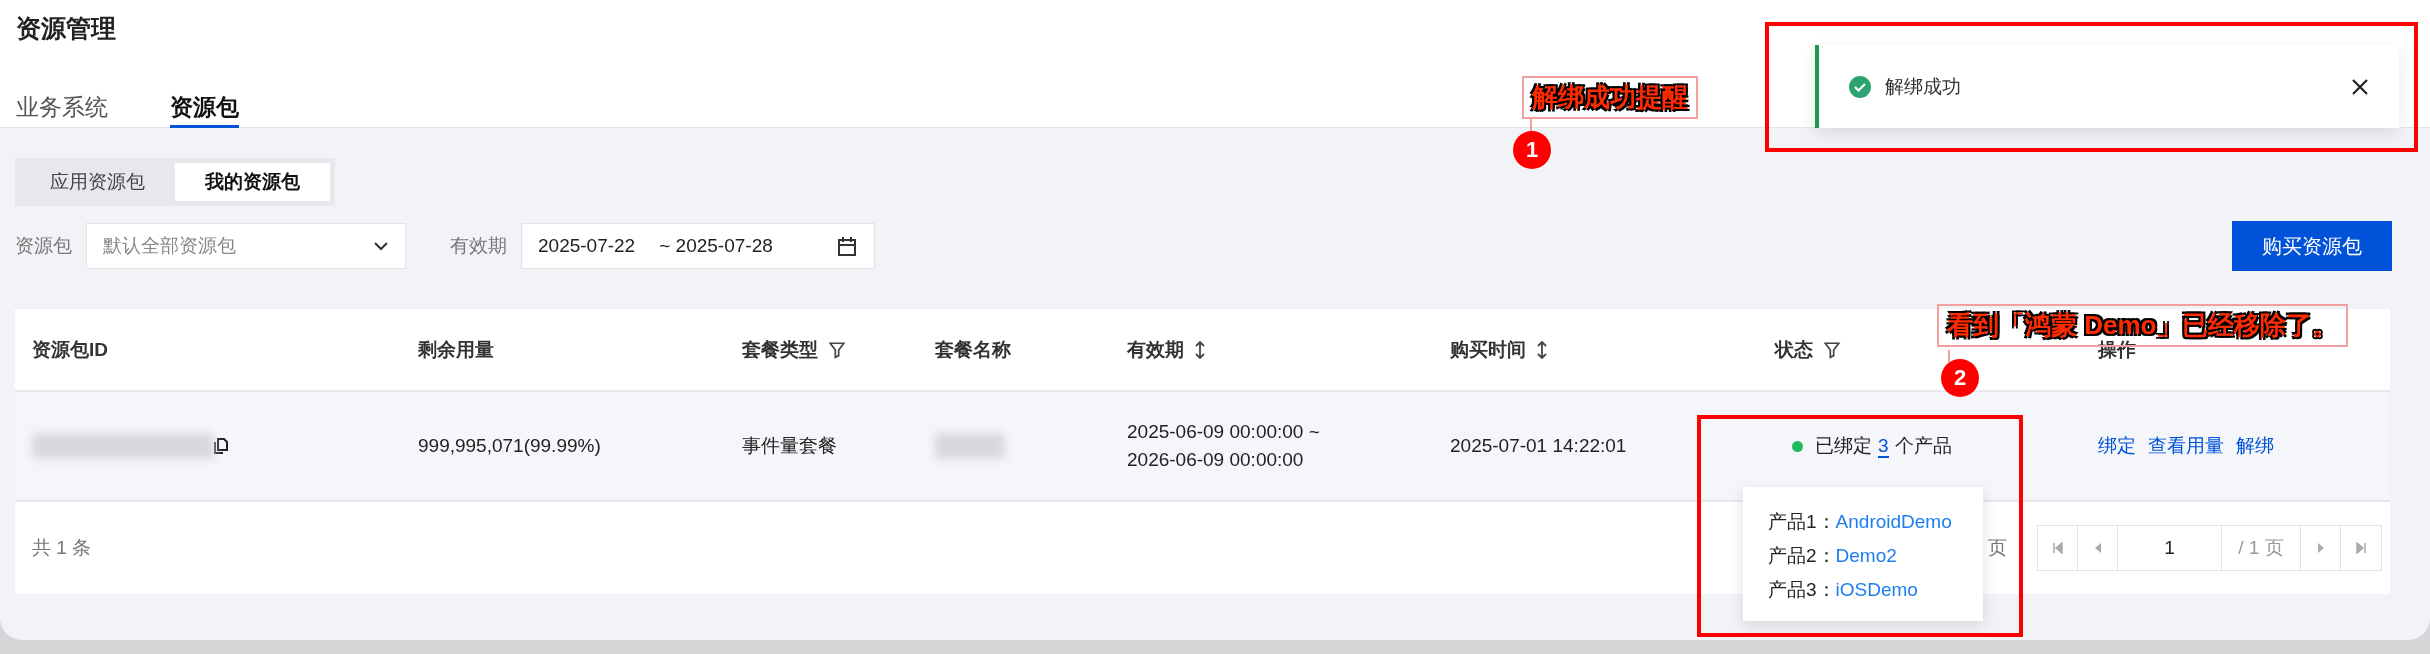 The height and width of the screenshot is (654, 2430). What do you see at coordinates (1876, 590) in the screenshot?
I see `product-link: iOSDemo` at bounding box center [1876, 590].